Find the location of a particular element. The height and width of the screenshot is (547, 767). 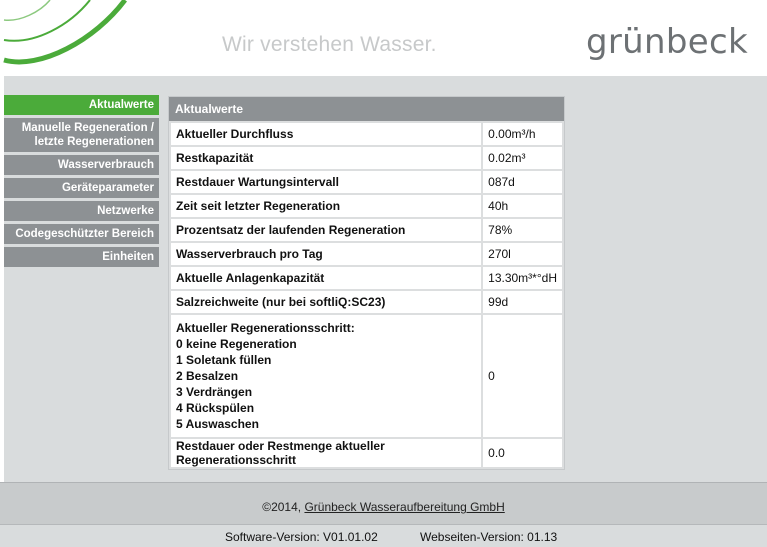

table-row: Restkapazität 0.02m³ is located at coordinates (366, 158).